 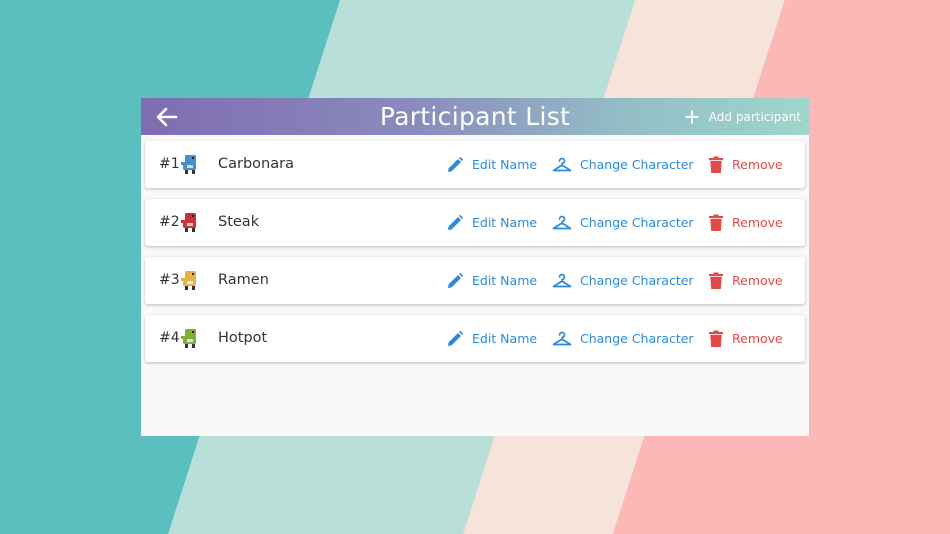 I want to click on participant-name: Carbonara, so click(x=256, y=164).